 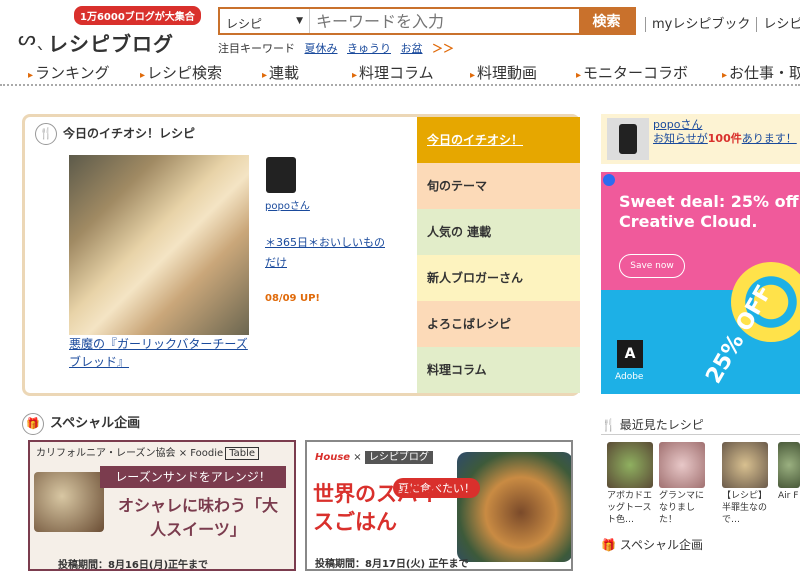 What do you see at coordinates (369, 48) in the screenshot?
I see `keyword-link: きゅうり` at bounding box center [369, 48].